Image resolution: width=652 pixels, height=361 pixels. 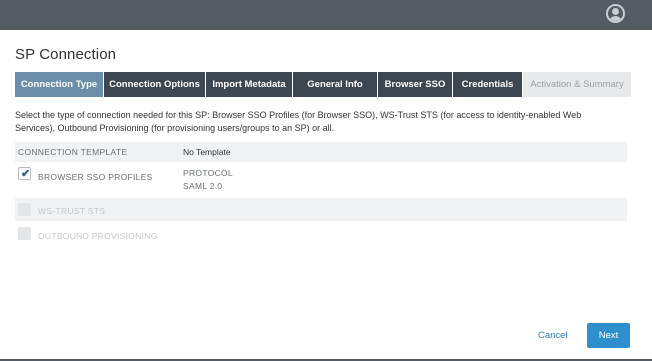 I want to click on tab-browser-sso: Browser SSO, so click(x=415, y=84).